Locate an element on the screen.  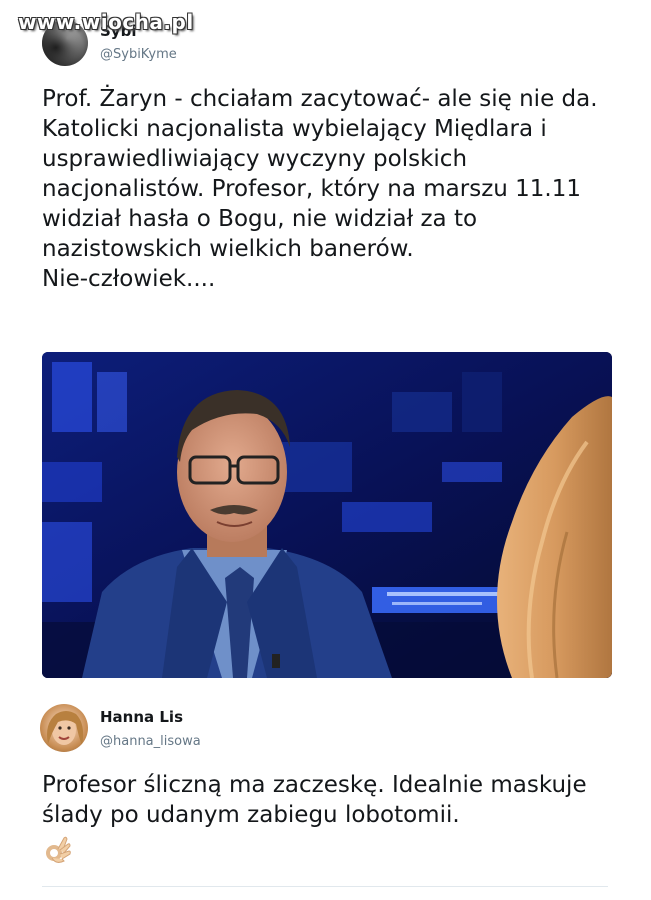
watermark: www.wiocha.pl is located at coordinates (106, 22).